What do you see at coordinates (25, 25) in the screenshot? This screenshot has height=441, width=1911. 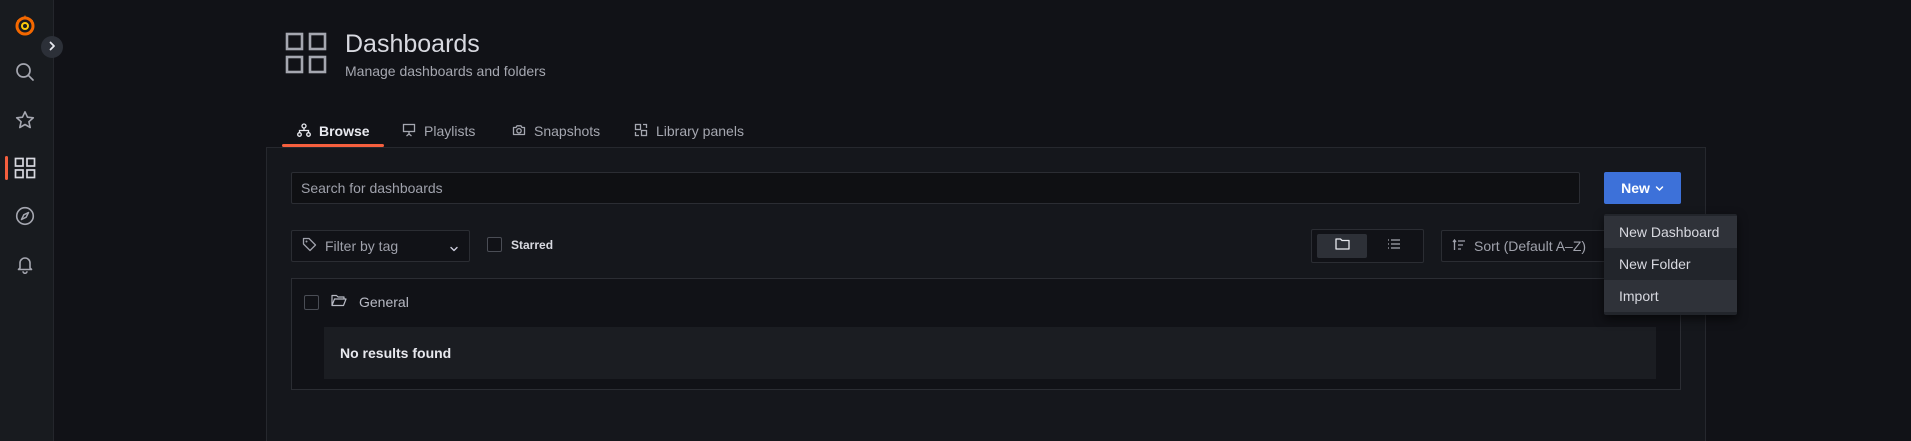 I see `grafana-logo-icon` at bounding box center [25, 25].